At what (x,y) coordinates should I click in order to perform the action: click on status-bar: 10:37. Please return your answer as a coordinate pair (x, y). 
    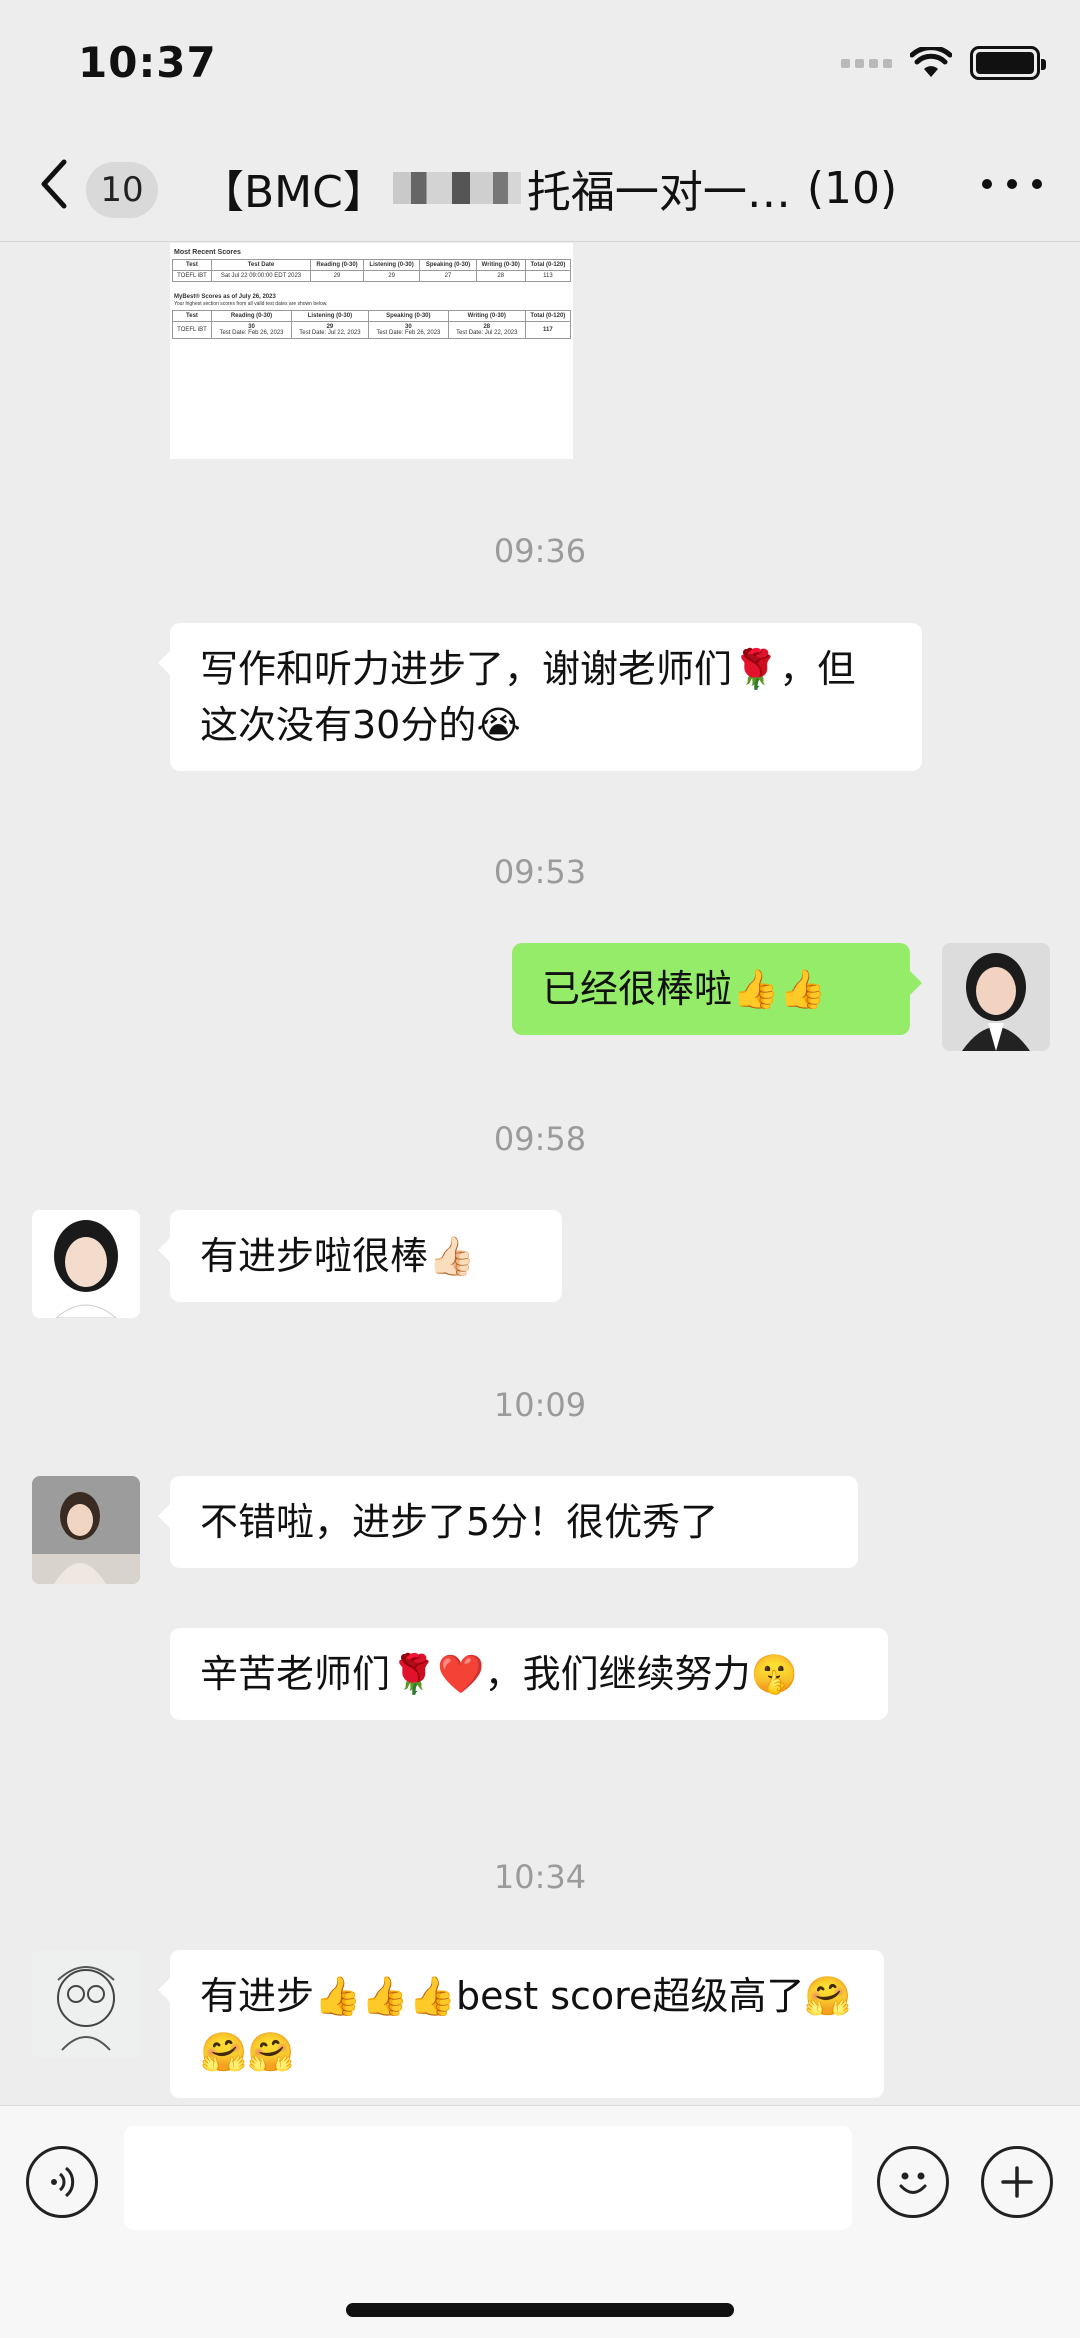
    Looking at the image, I should click on (540, 65).